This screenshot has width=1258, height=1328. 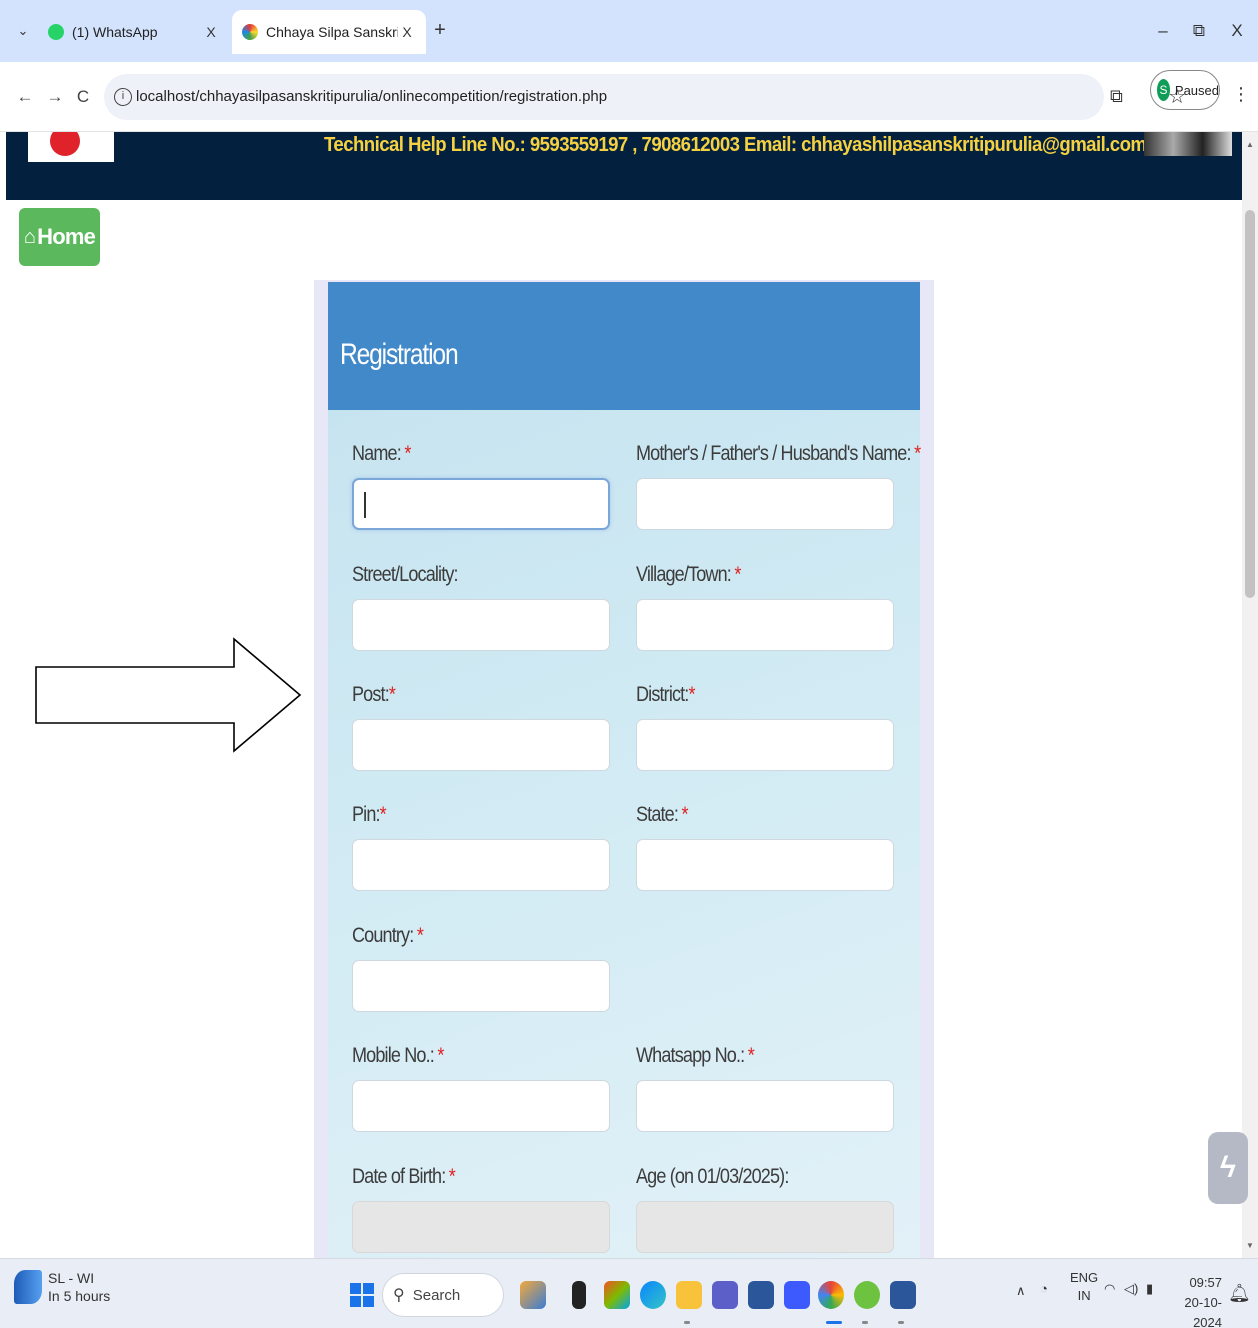 I want to click on store-icon, so click(x=761, y=1295).